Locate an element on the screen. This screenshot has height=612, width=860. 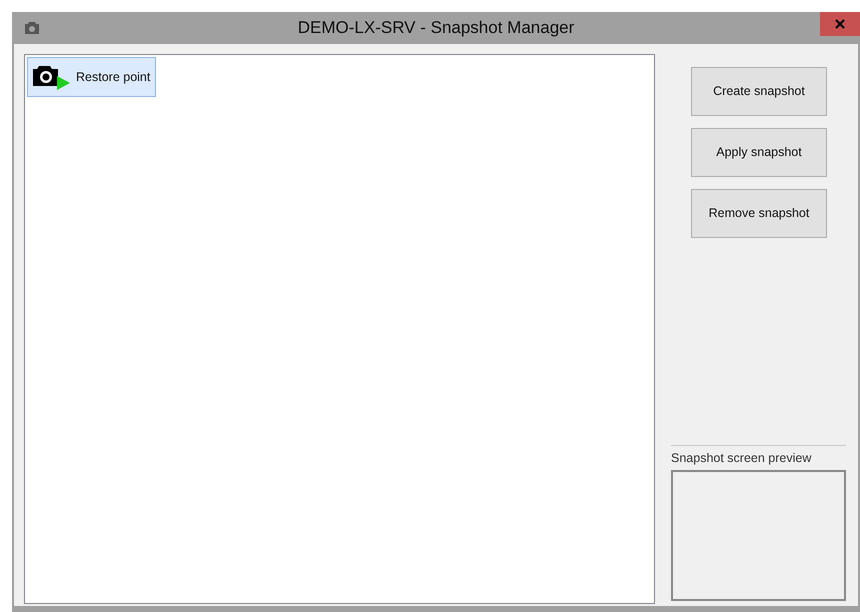
close-icon is located at coordinates (840, 24).